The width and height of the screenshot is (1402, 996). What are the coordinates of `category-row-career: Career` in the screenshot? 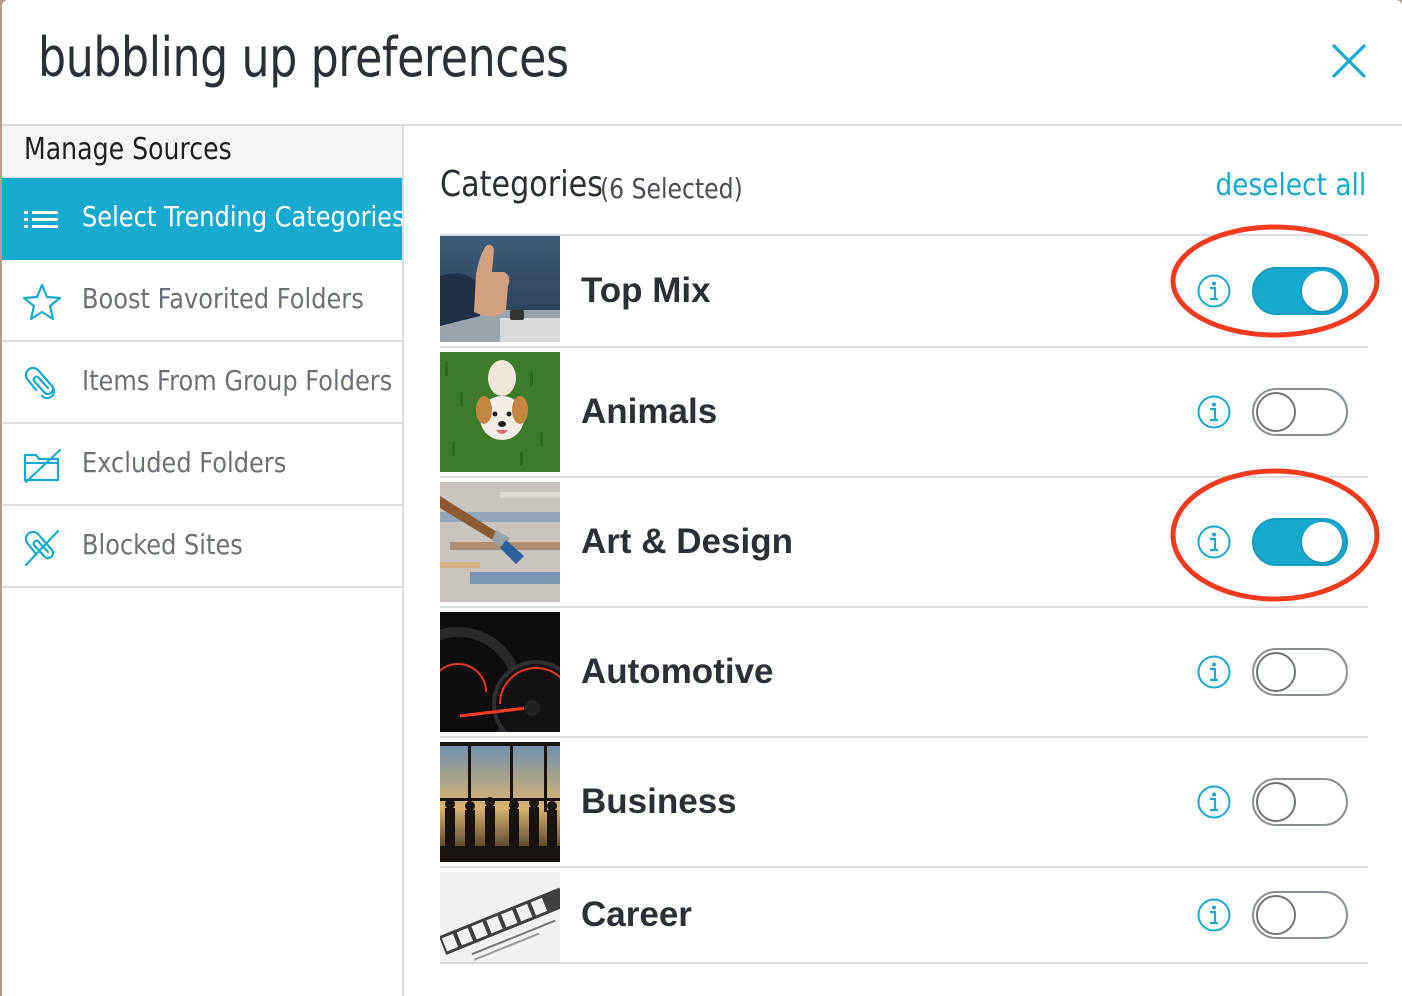 It's located at (904, 916).